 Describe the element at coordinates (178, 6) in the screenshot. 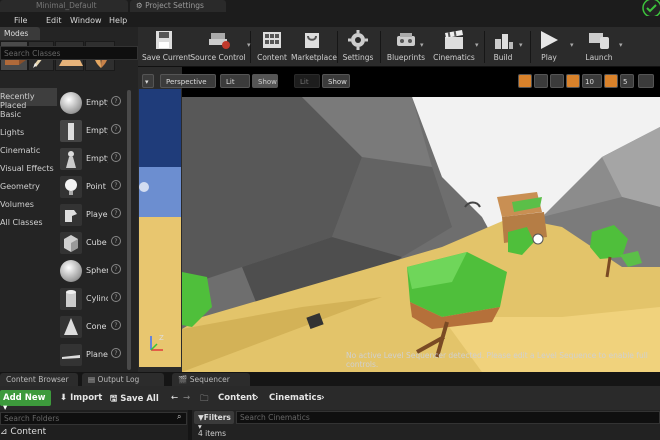

I see `tab-project-settings: ⚙ Project Settings` at that location.